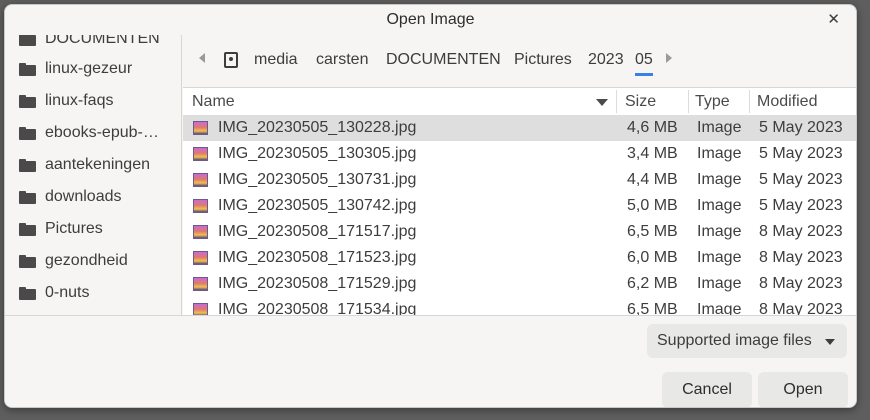 Image resolution: width=870 pixels, height=420 pixels. I want to click on sidebar-item-linux-faqs: linux-faqs, so click(99, 101).